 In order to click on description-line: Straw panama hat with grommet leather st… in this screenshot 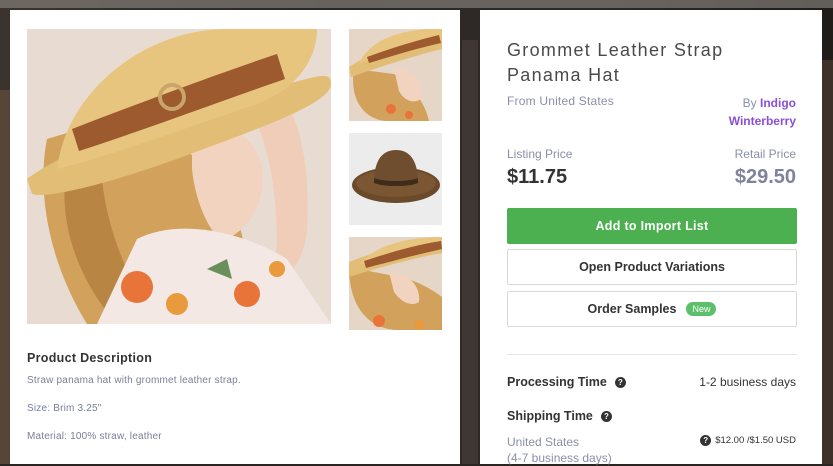, I will do `click(134, 380)`.